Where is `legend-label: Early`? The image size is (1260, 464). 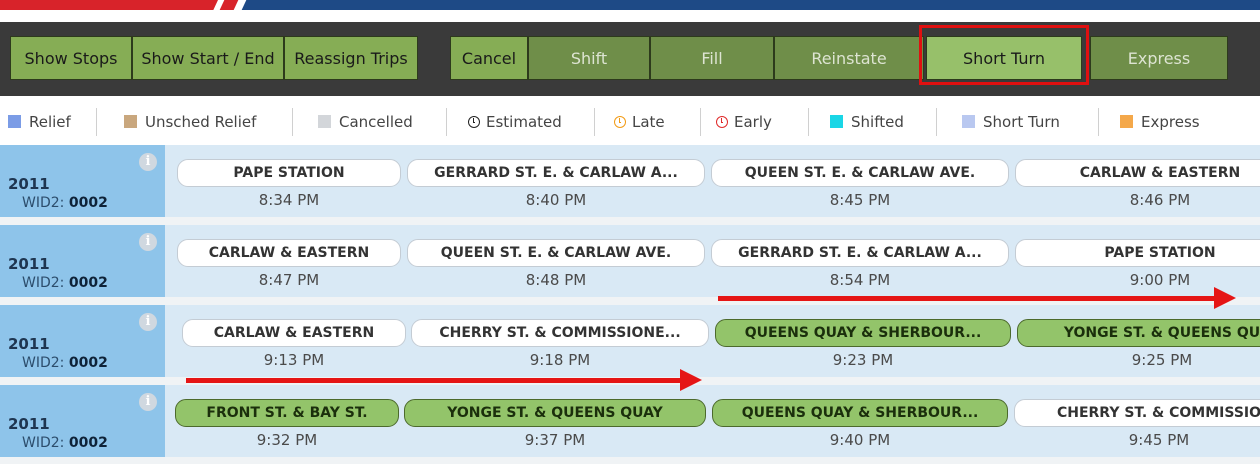 legend-label: Early is located at coordinates (753, 122).